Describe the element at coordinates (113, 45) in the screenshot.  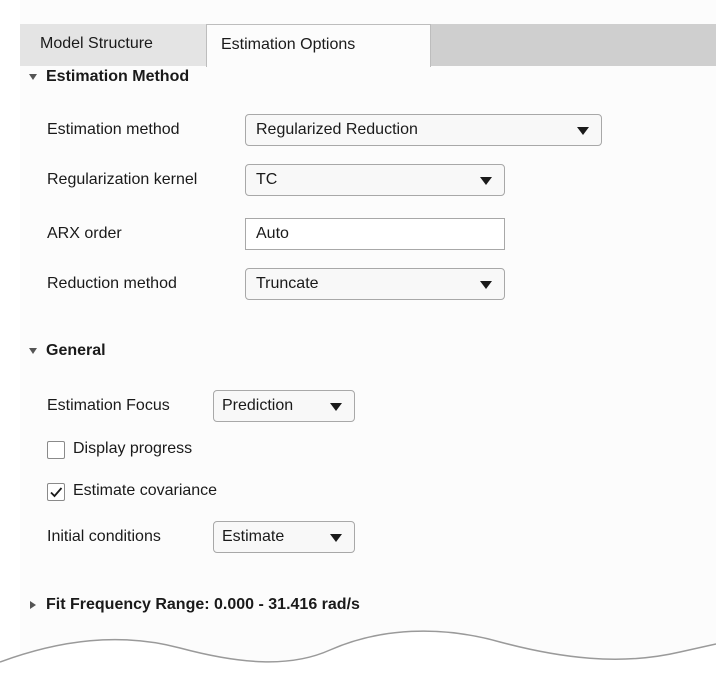
I see `tab-model-structure: Model Structure` at that location.